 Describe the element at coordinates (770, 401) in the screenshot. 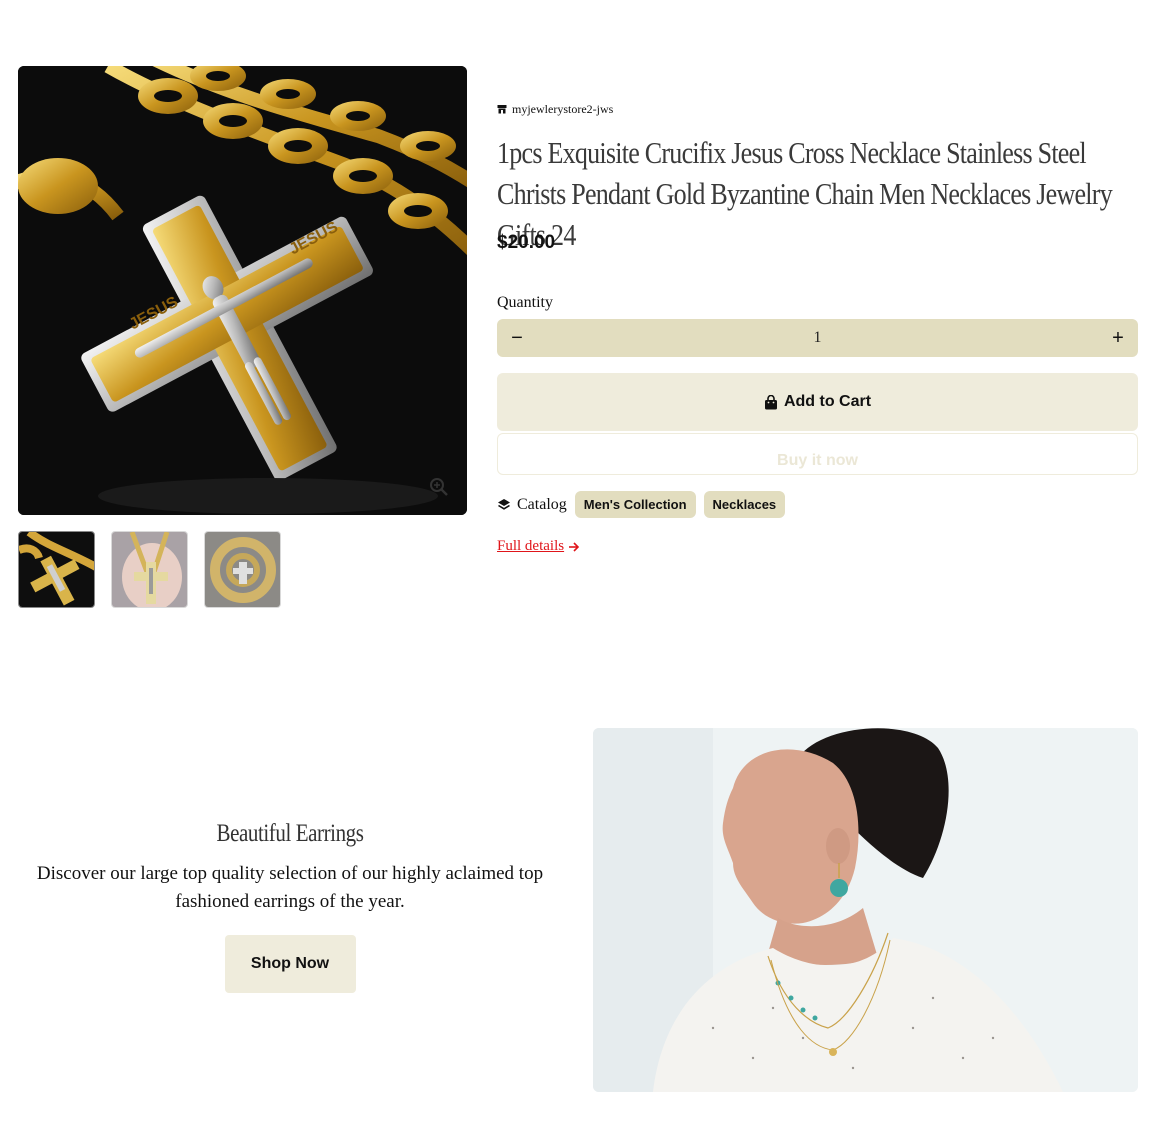

I see `shopping-bag-icon` at that location.